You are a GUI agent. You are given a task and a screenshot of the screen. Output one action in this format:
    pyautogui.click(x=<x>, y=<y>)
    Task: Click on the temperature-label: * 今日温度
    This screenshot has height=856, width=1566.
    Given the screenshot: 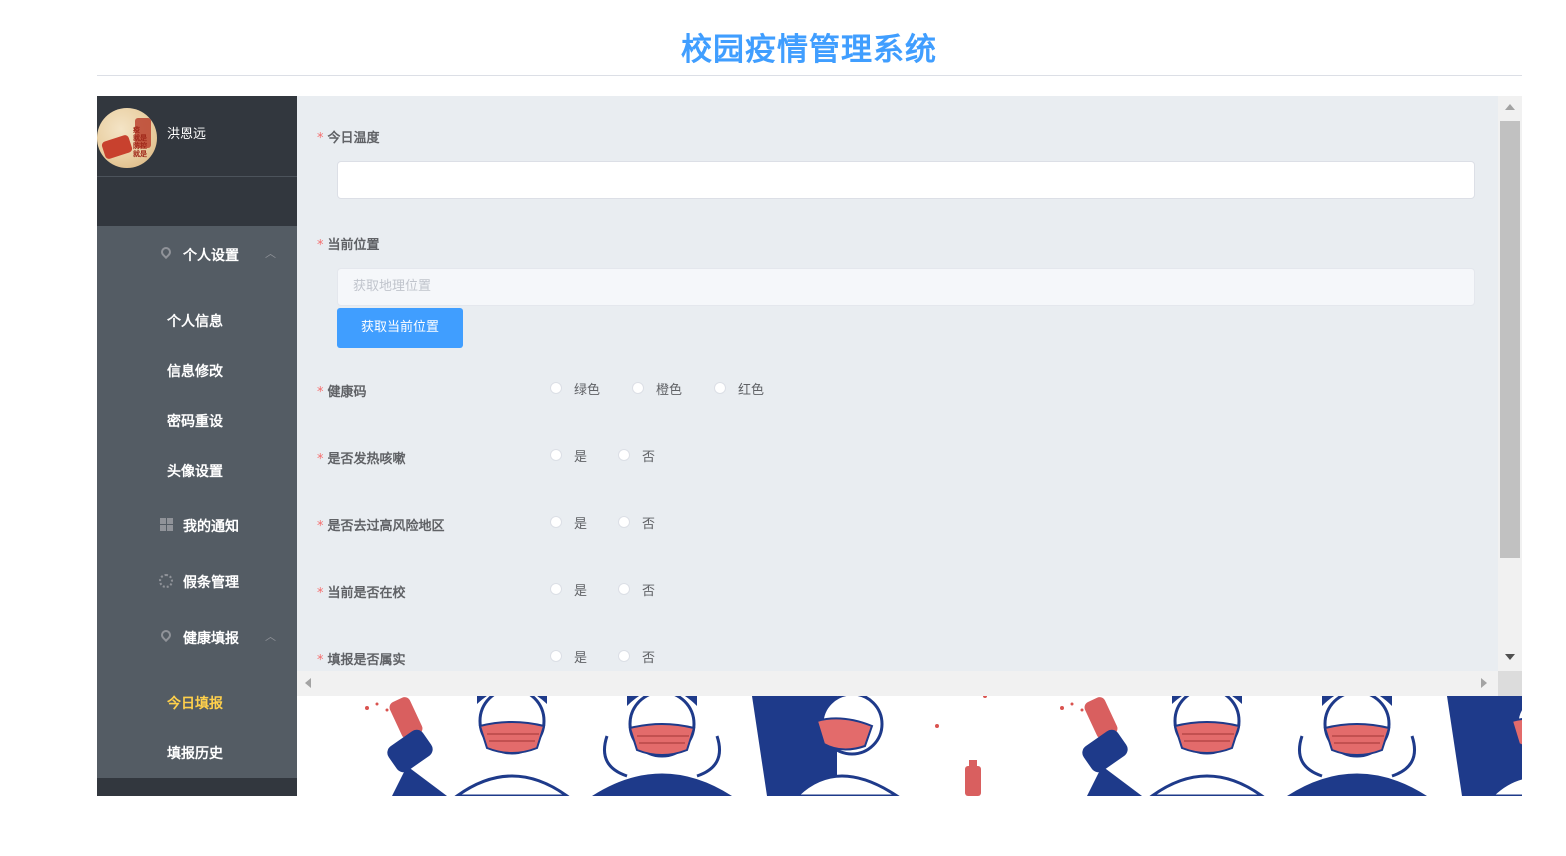 What is the action you would take?
    pyautogui.click(x=348, y=138)
    